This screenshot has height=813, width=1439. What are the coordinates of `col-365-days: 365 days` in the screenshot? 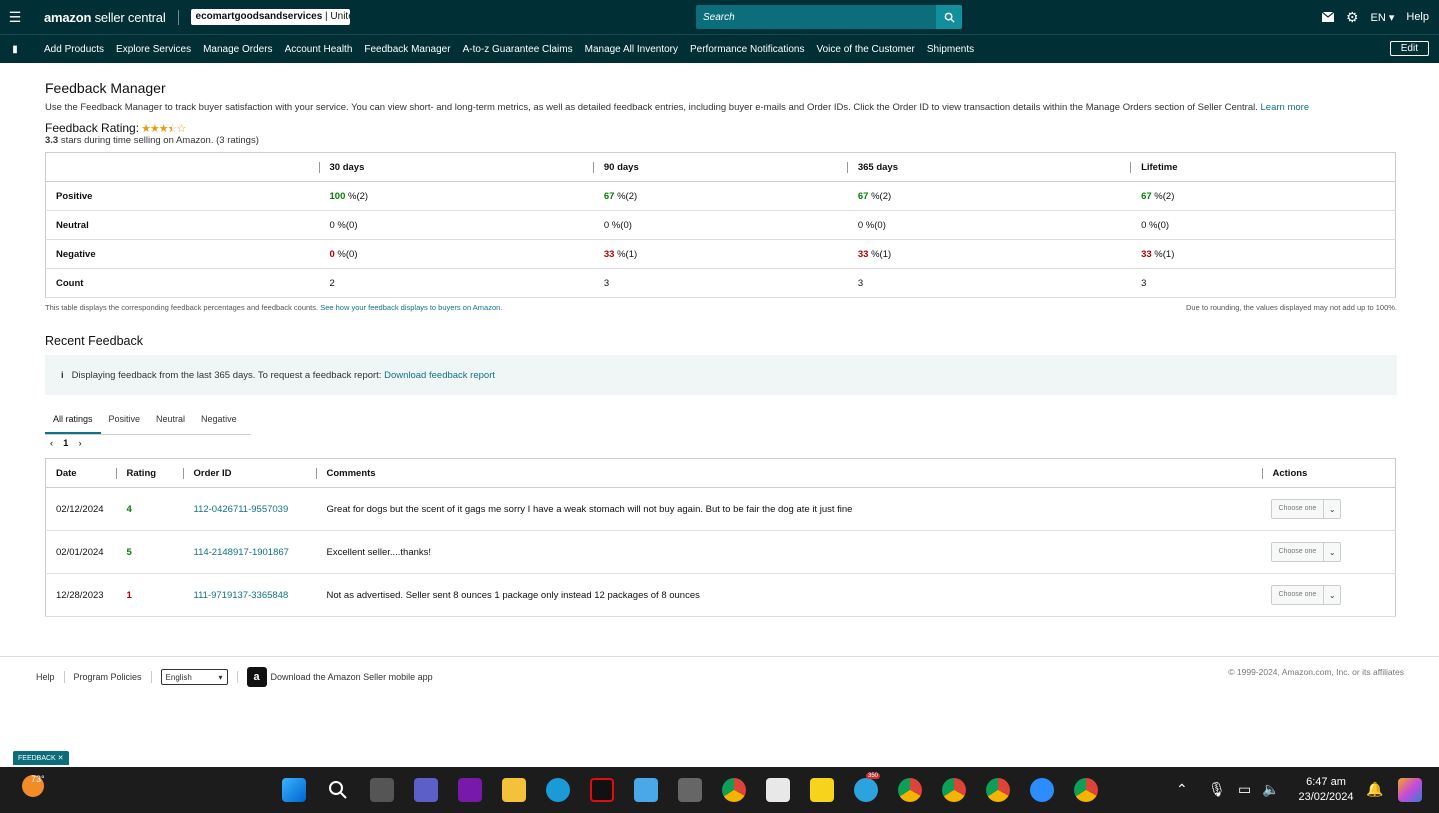 It's located at (988, 167).